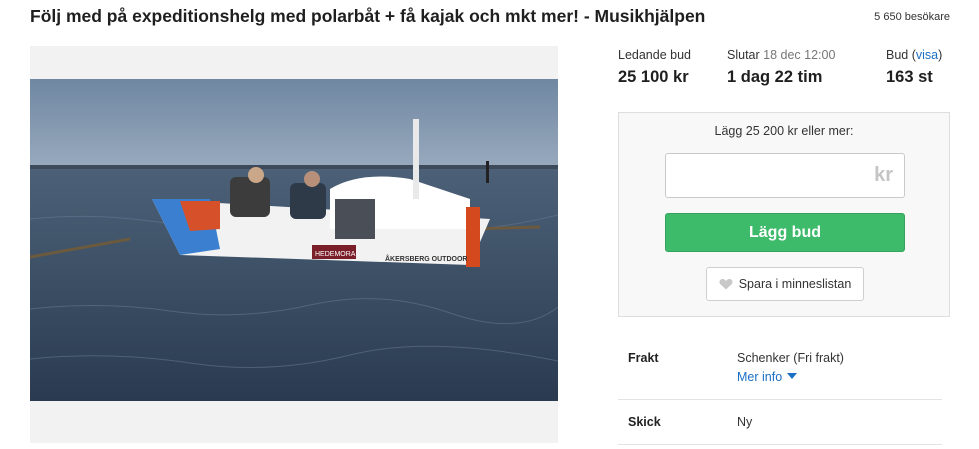  What do you see at coordinates (760, 377) in the screenshot?
I see `more-info-label: Mer info` at bounding box center [760, 377].